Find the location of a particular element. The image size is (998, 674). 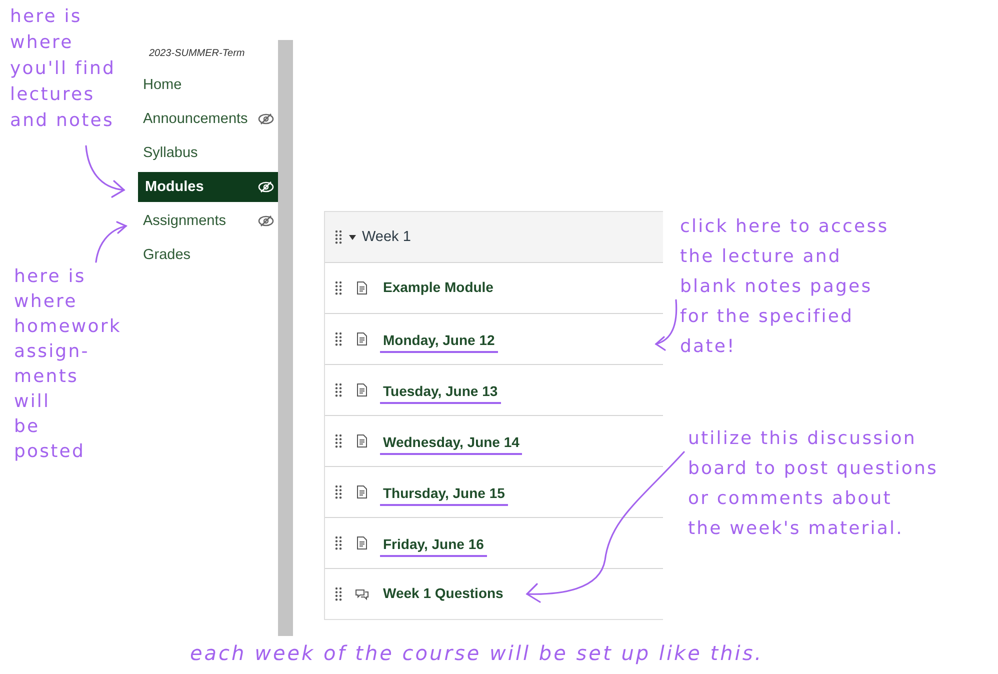

module-item-link: Week 1 Questions is located at coordinates (443, 594).